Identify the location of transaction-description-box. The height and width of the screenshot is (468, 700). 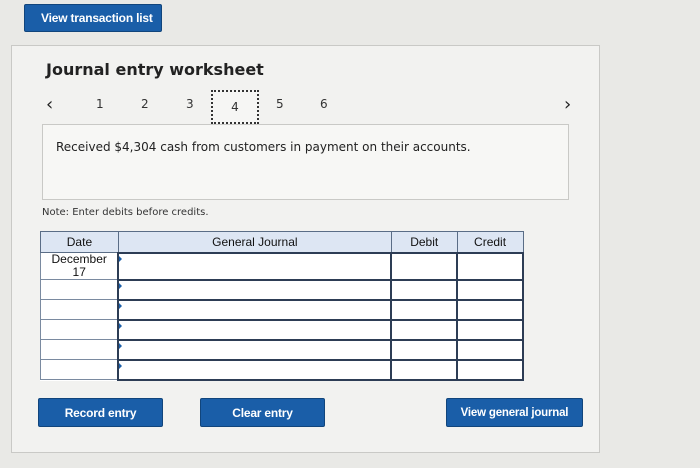
(305, 162).